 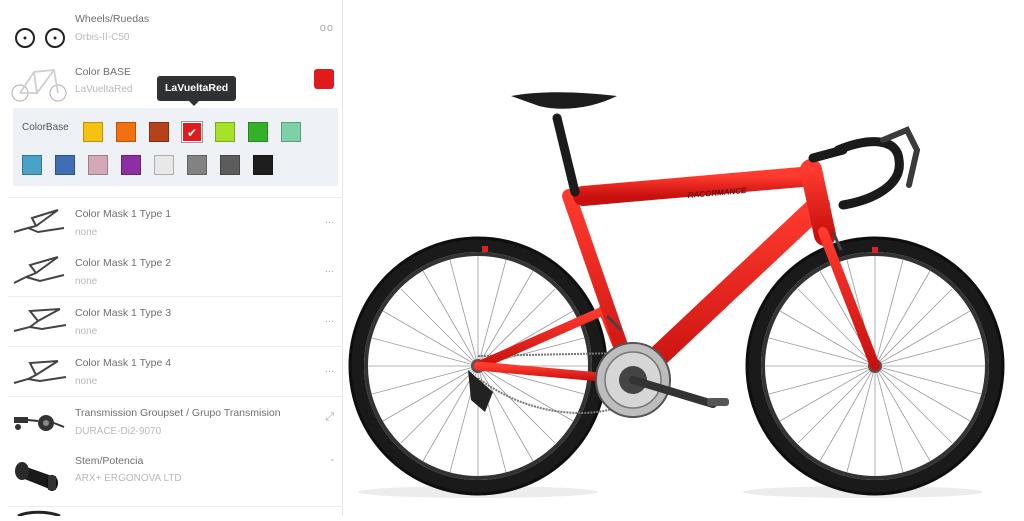 What do you see at coordinates (332, 460) in the screenshot?
I see `expand-icon: -` at bounding box center [332, 460].